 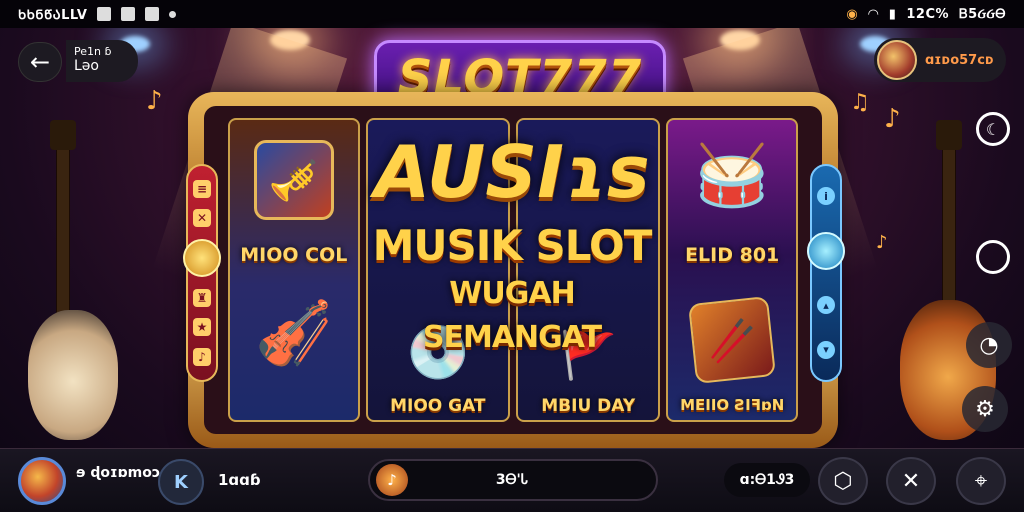 I want to click on battery-text: 12C%, so click(x=928, y=14).